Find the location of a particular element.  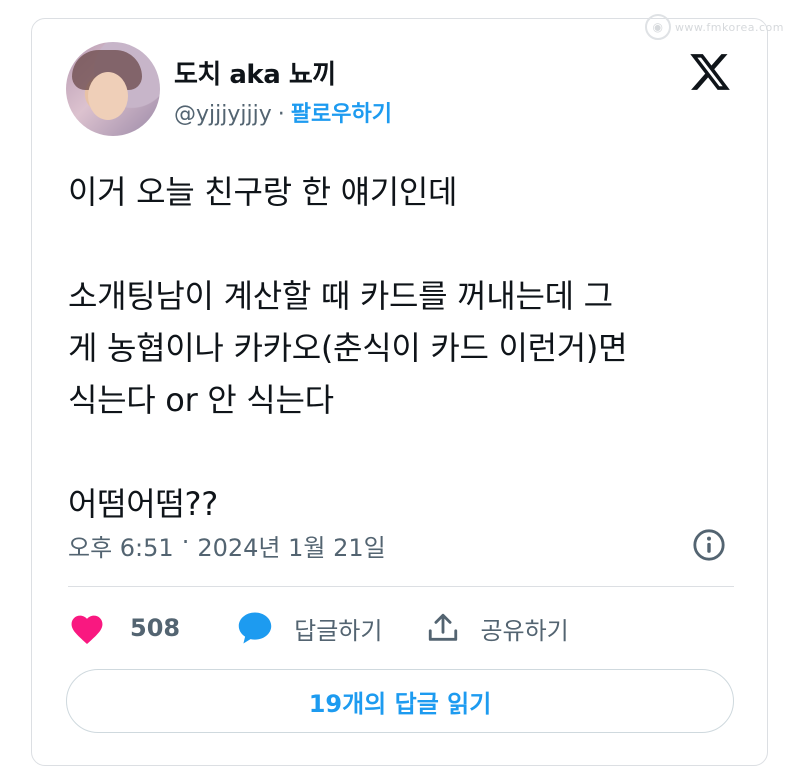

heart-icon is located at coordinates (87, 629).